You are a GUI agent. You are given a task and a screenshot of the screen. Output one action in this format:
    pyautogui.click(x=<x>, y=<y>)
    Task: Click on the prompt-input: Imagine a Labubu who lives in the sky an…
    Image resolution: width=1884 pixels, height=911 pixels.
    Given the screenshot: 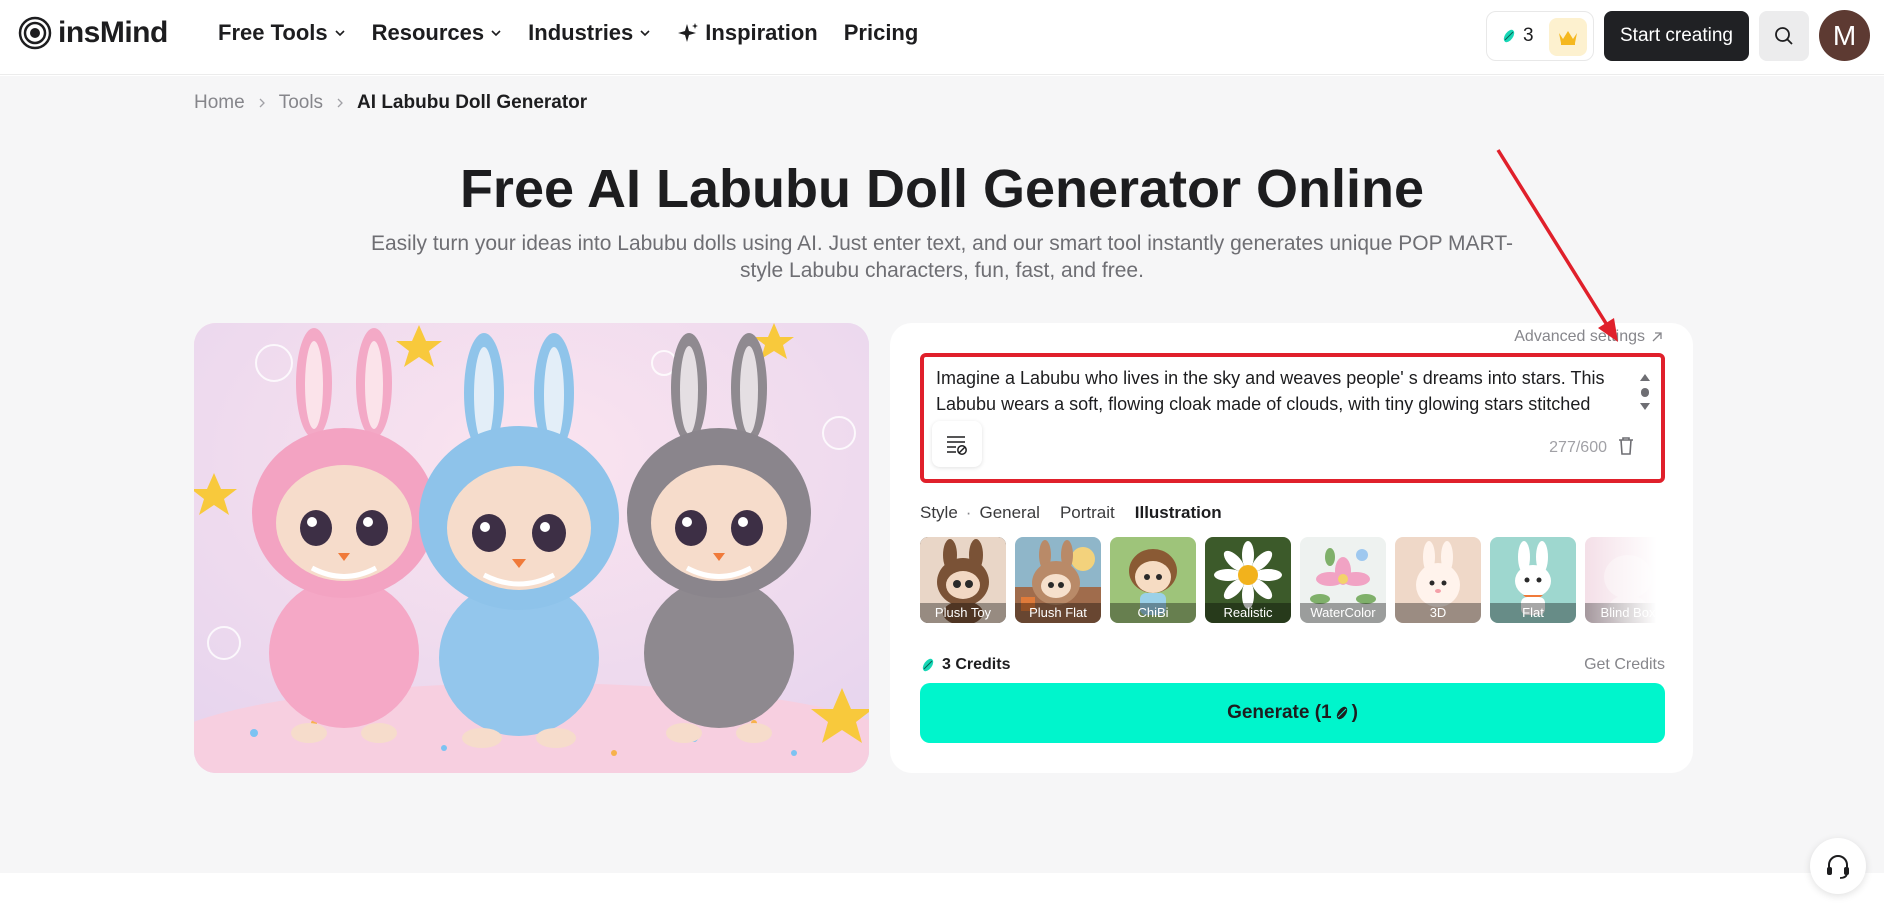 What is the action you would take?
    pyautogui.click(x=1281, y=392)
    